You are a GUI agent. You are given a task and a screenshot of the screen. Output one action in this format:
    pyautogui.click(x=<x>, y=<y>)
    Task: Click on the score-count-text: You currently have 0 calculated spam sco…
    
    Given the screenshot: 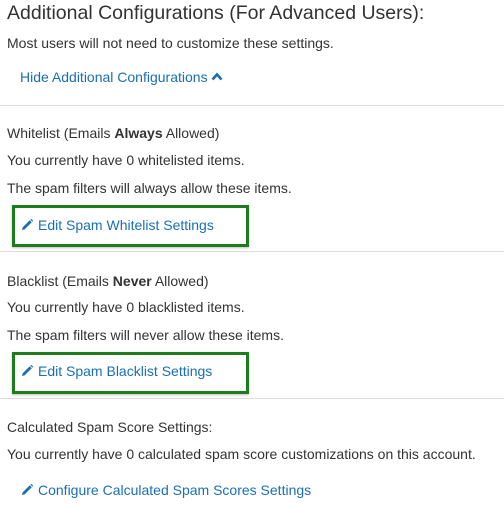 What is the action you would take?
    pyautogui.click(x=241, y=454)
    